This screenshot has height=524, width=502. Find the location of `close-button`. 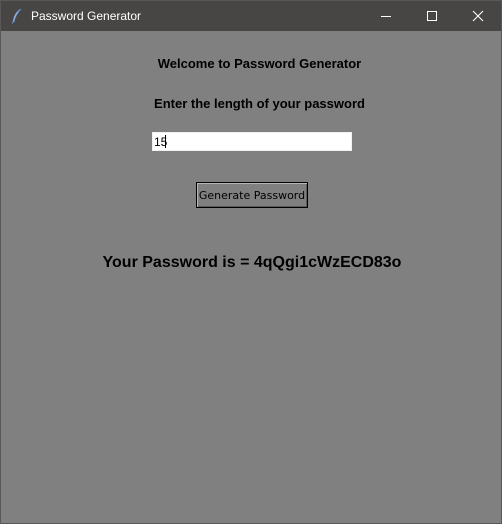

close-button is located at coordinates (478, 16).